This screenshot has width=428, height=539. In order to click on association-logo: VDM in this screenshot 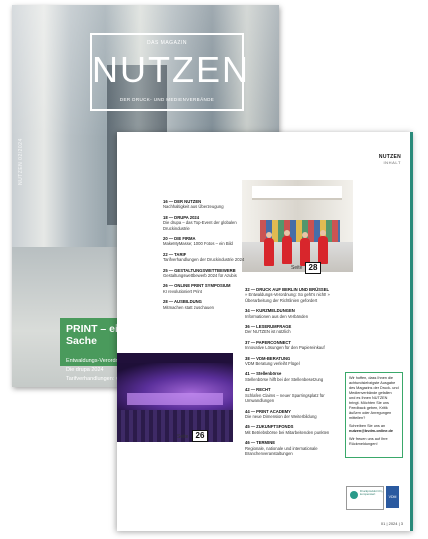, I will do `click(392, 497)`.